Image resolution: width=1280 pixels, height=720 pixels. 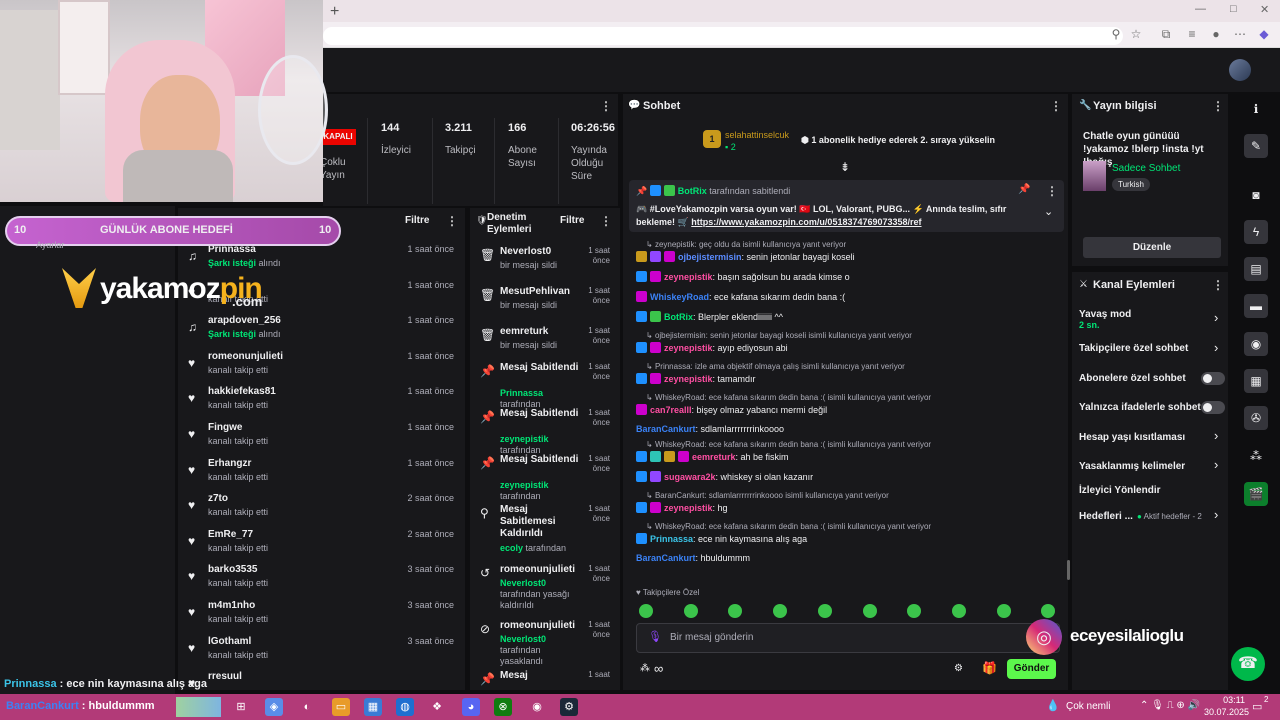 What do you see at coordinates (341, 707) in the screenshot?
I see `file-explorer-icon: ▭` at bounding box center [341, 707].